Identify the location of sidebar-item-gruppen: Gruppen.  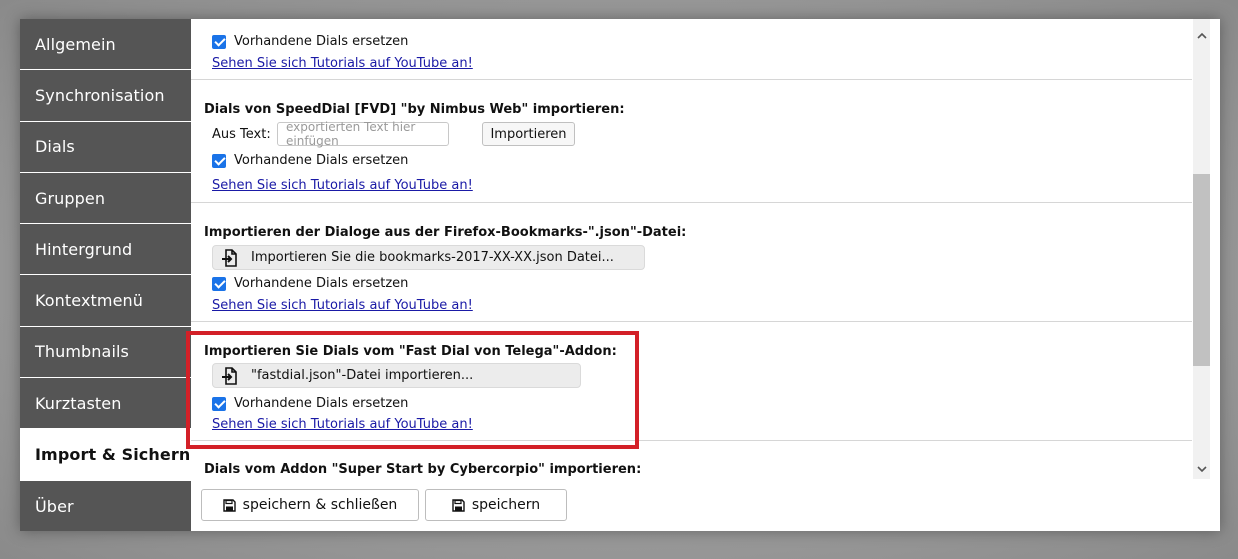
(105, 199).